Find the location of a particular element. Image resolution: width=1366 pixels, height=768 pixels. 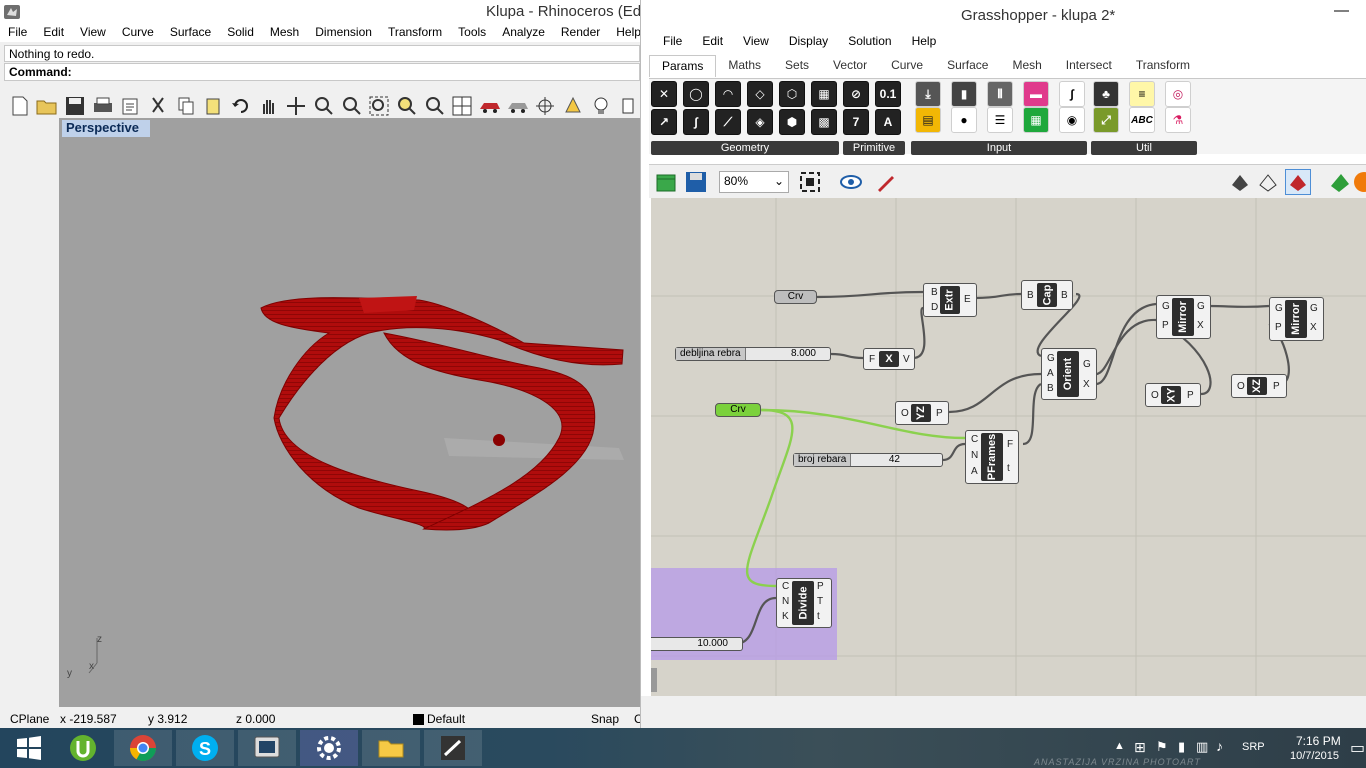

xz-plane-component: O XZ P is located at coordinates (1259, 386).